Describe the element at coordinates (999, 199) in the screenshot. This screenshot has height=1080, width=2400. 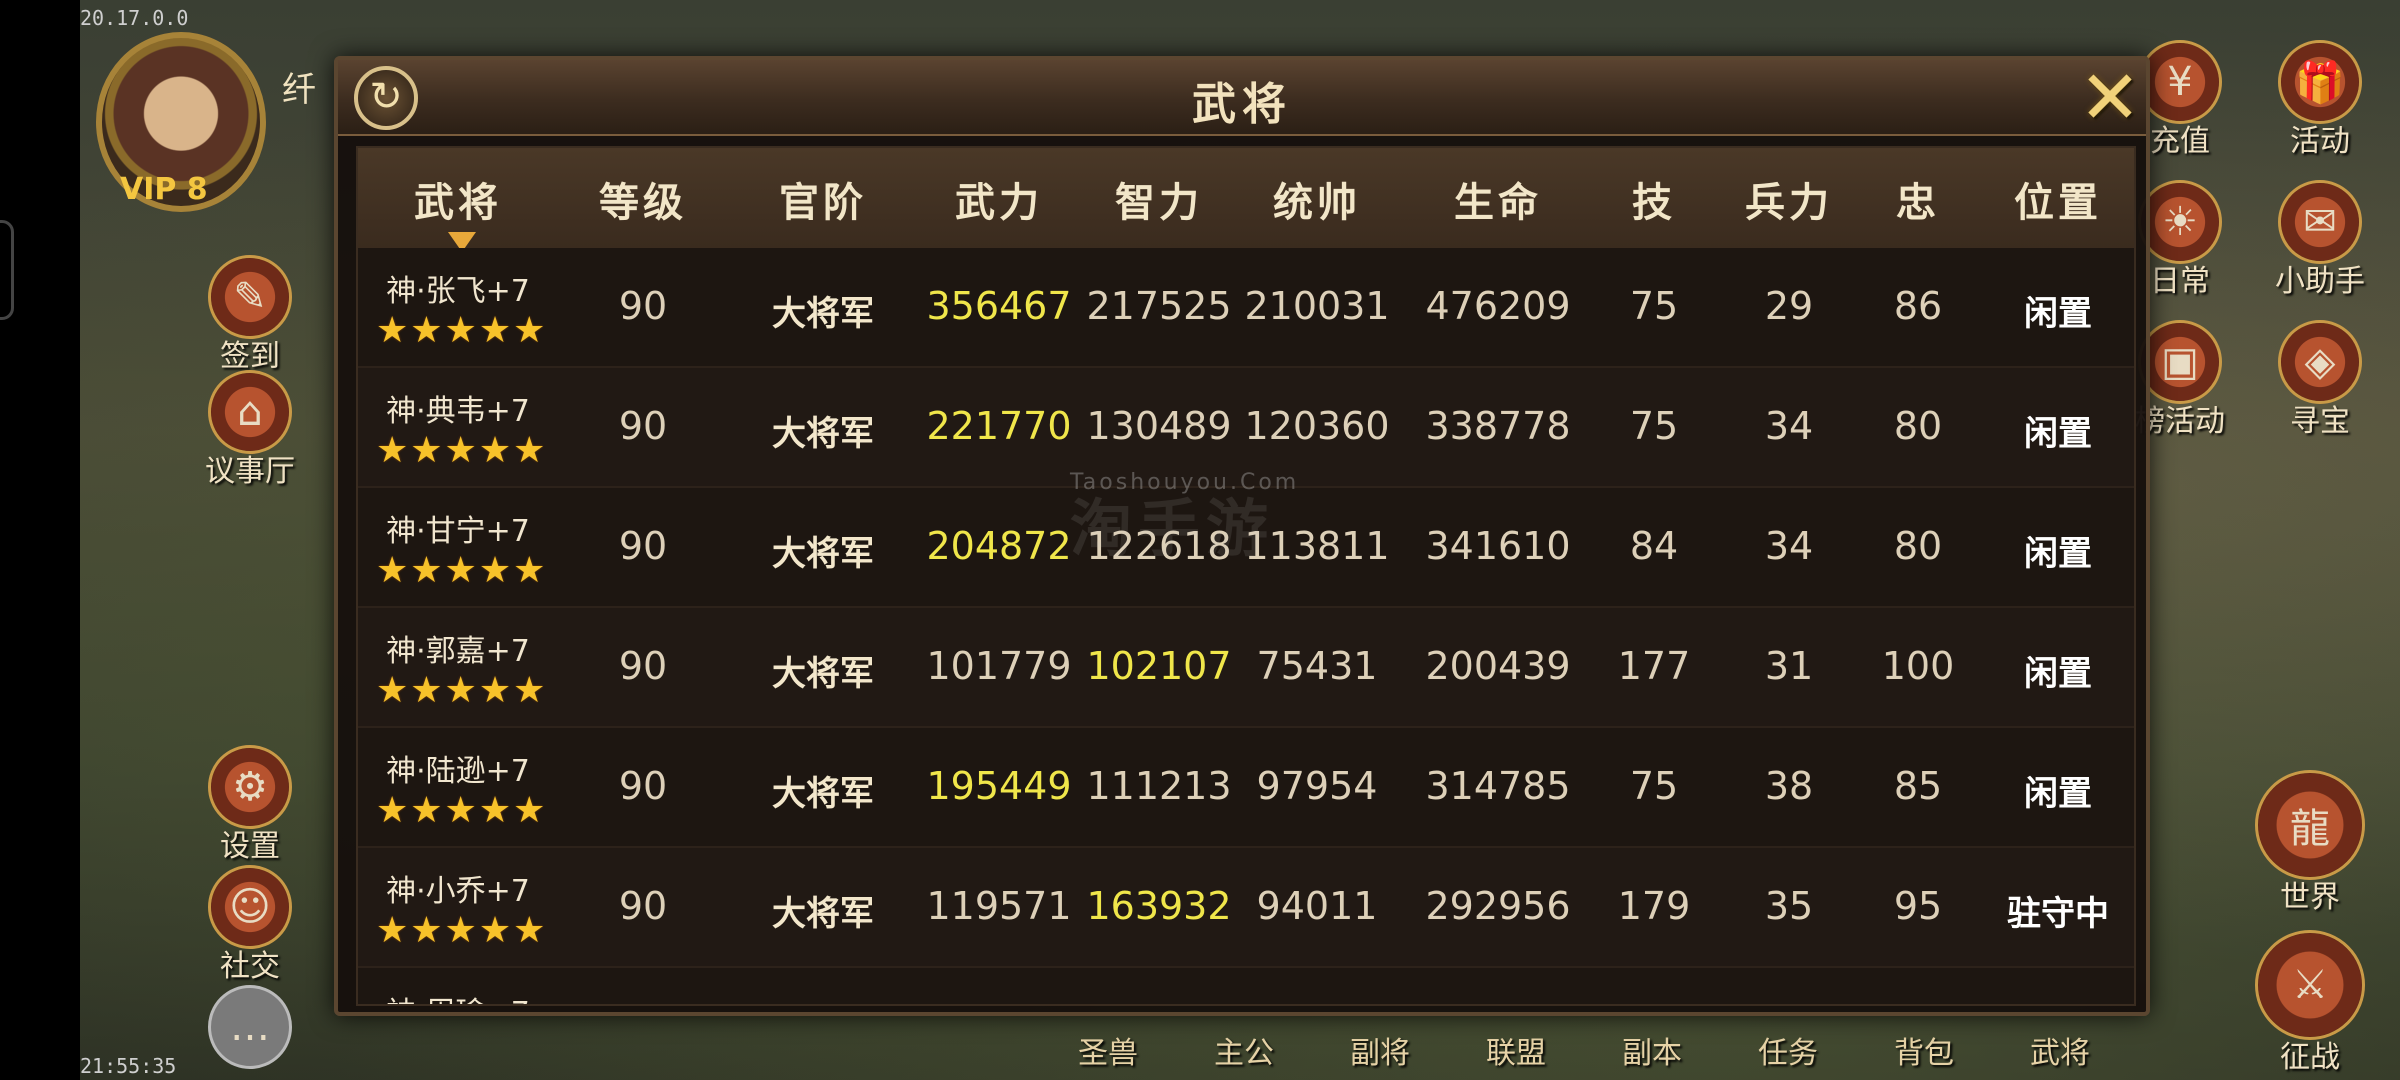
I see `header-force: 武力` at that location.